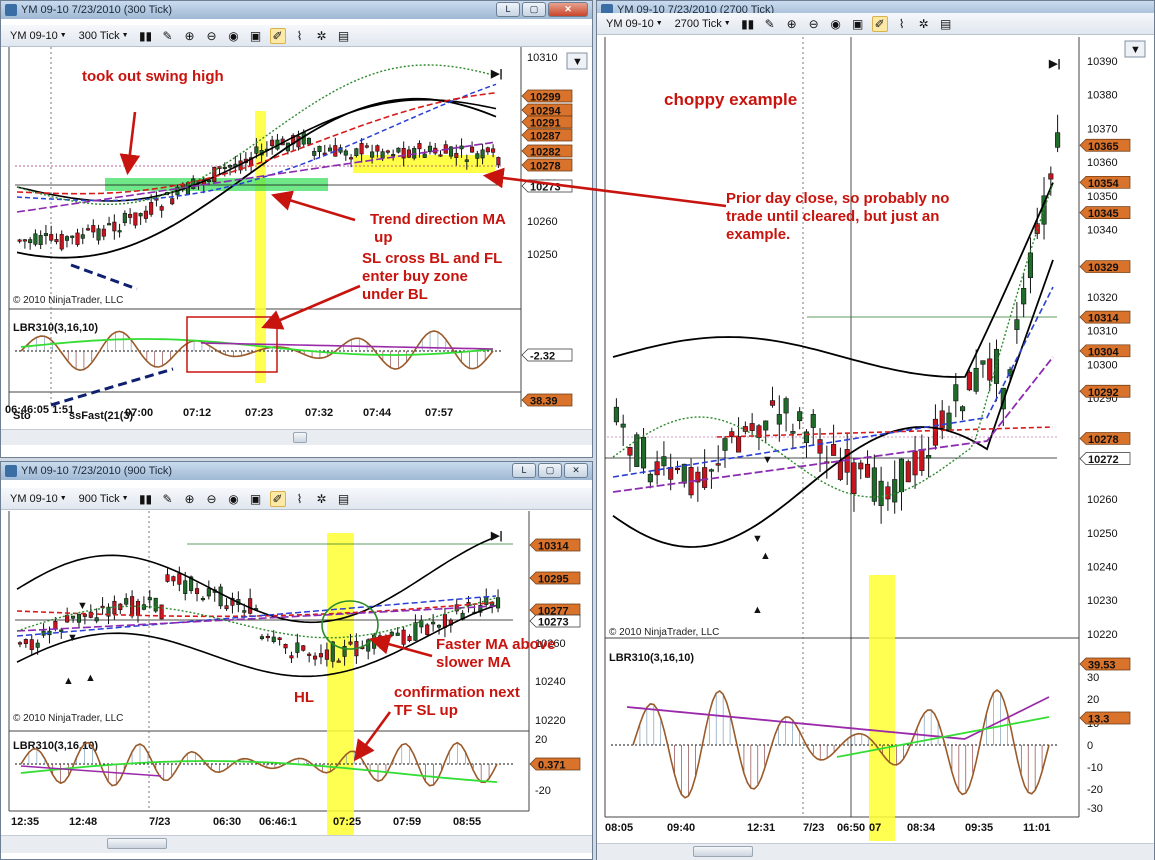 The image size is (1155, 860). What do you see at coordinates (1102, 197) in the screenshot?
I see `price-tick-label: 10350` at bounding box center [1102, 197].